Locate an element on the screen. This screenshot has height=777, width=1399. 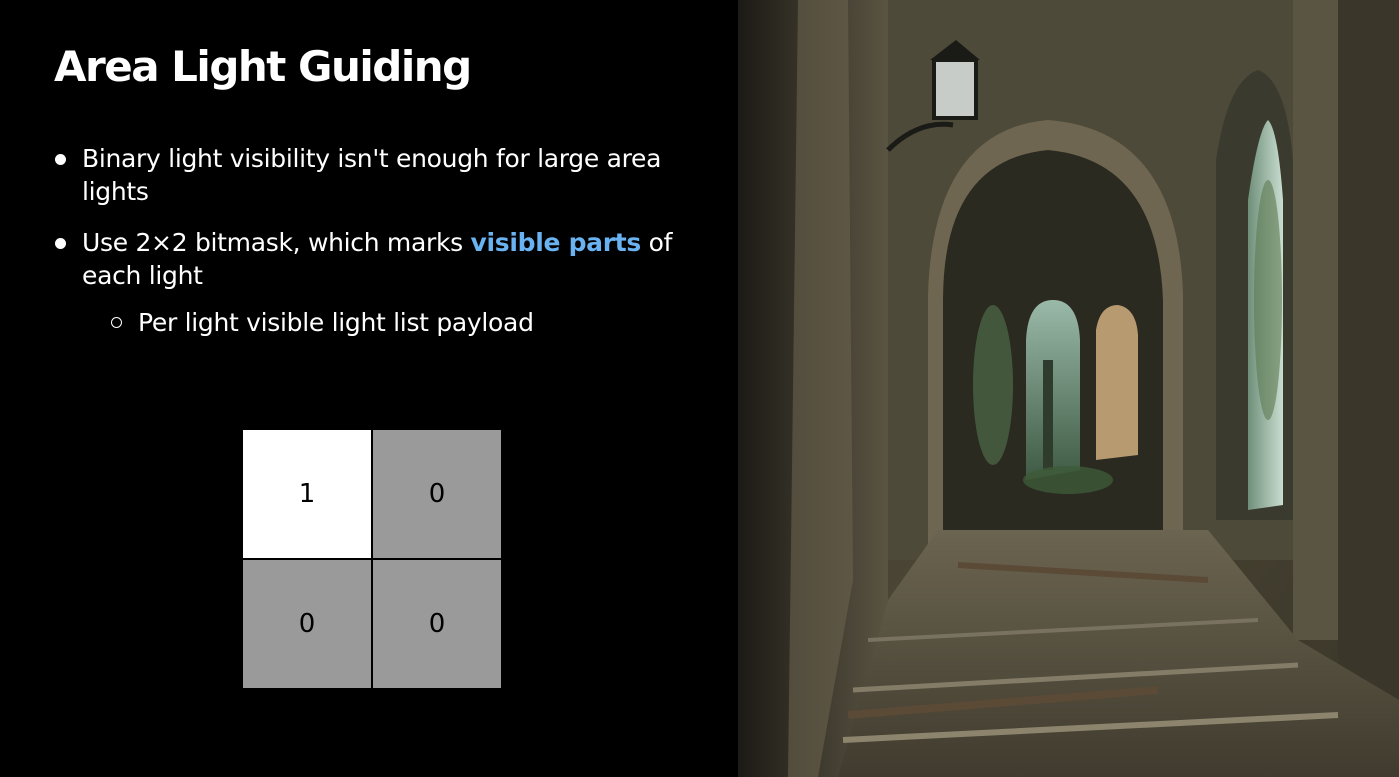
sub-bullet-item: Per light visible light list payload is located at coordinates (374, 322).